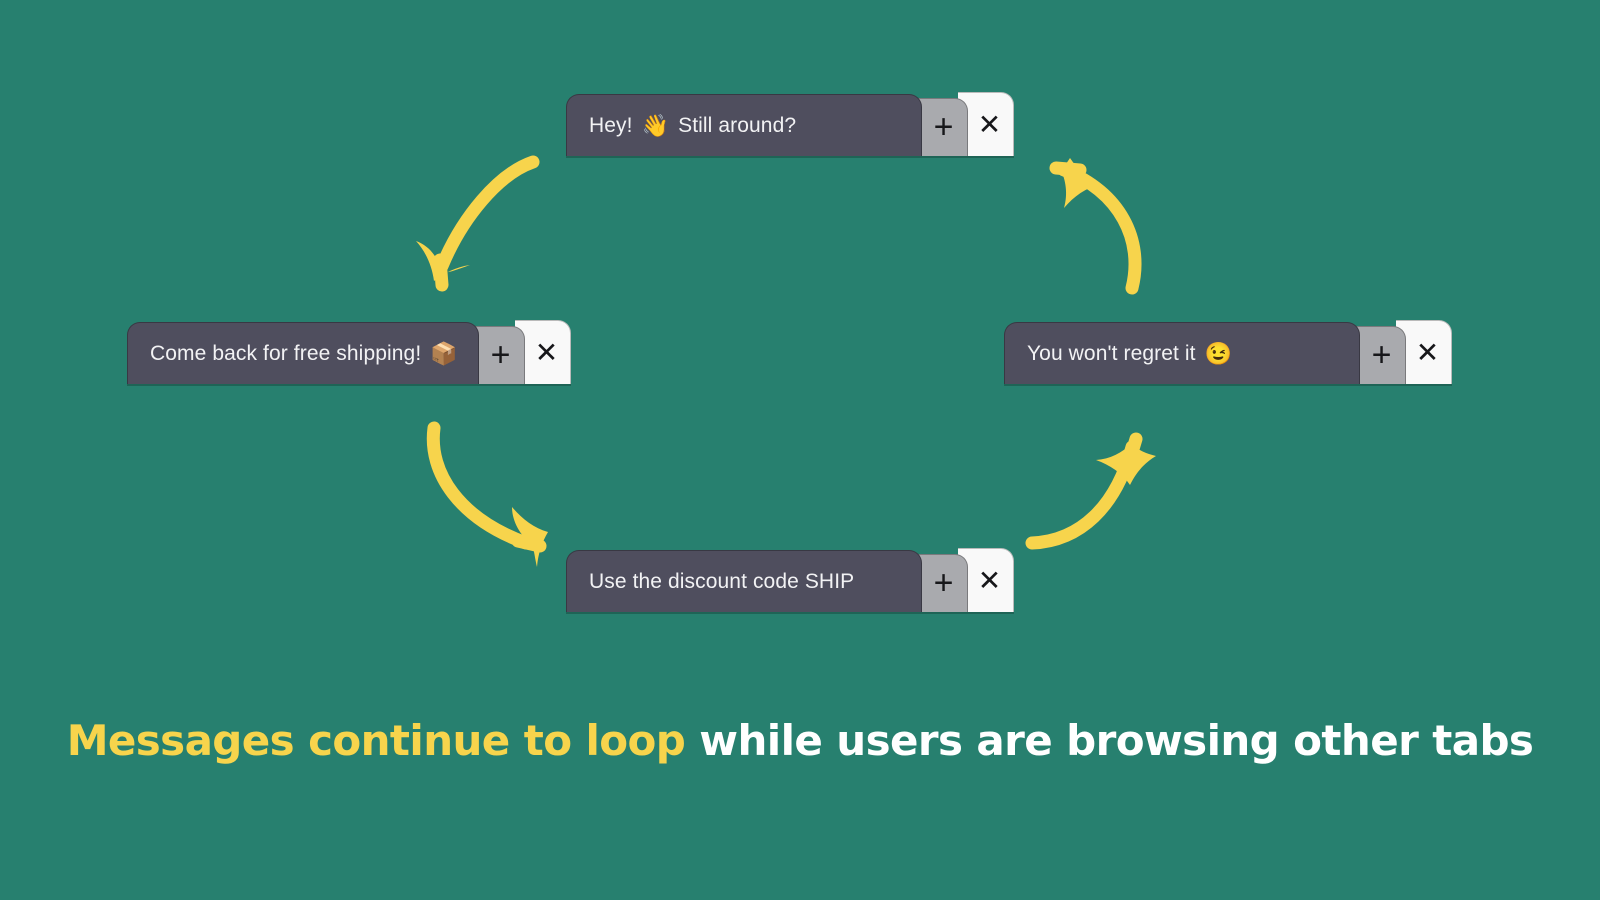  I want to click on arrow-bottom-right, so click(1090, 491).